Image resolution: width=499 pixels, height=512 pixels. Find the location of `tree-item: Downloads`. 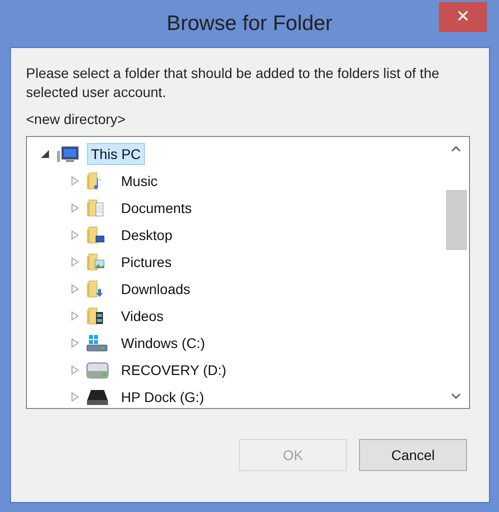

tree-item: Downloads is located at coordinates (155, 289).